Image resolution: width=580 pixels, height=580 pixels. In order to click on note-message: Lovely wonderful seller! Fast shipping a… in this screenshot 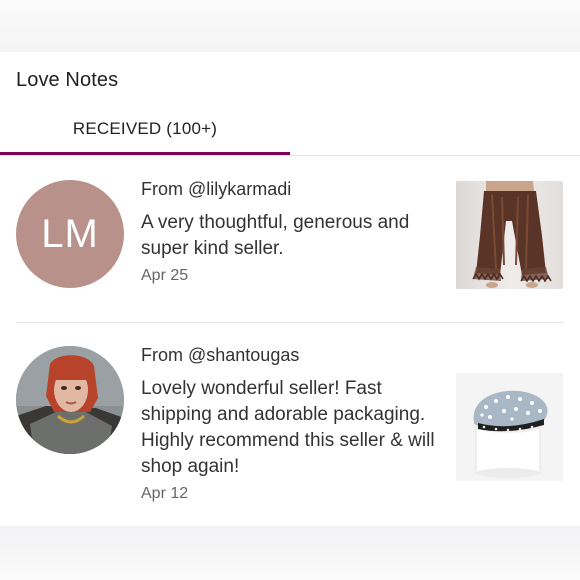, I will do `click(288, 427)`.